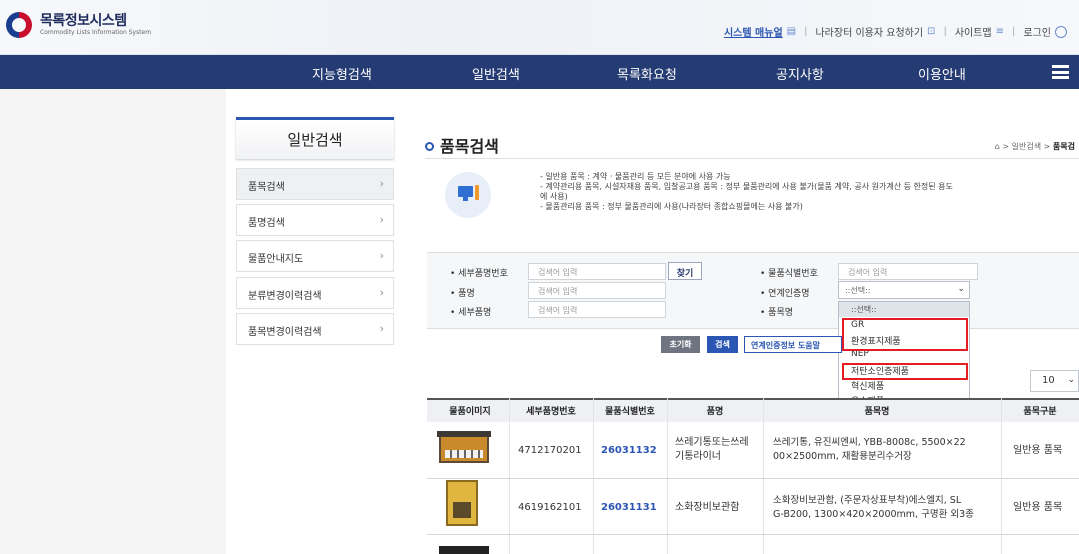 Image resolution: width=1079 pixels, height=554 pixels. I want to click on monitor-info-icon, so click(468, 195).